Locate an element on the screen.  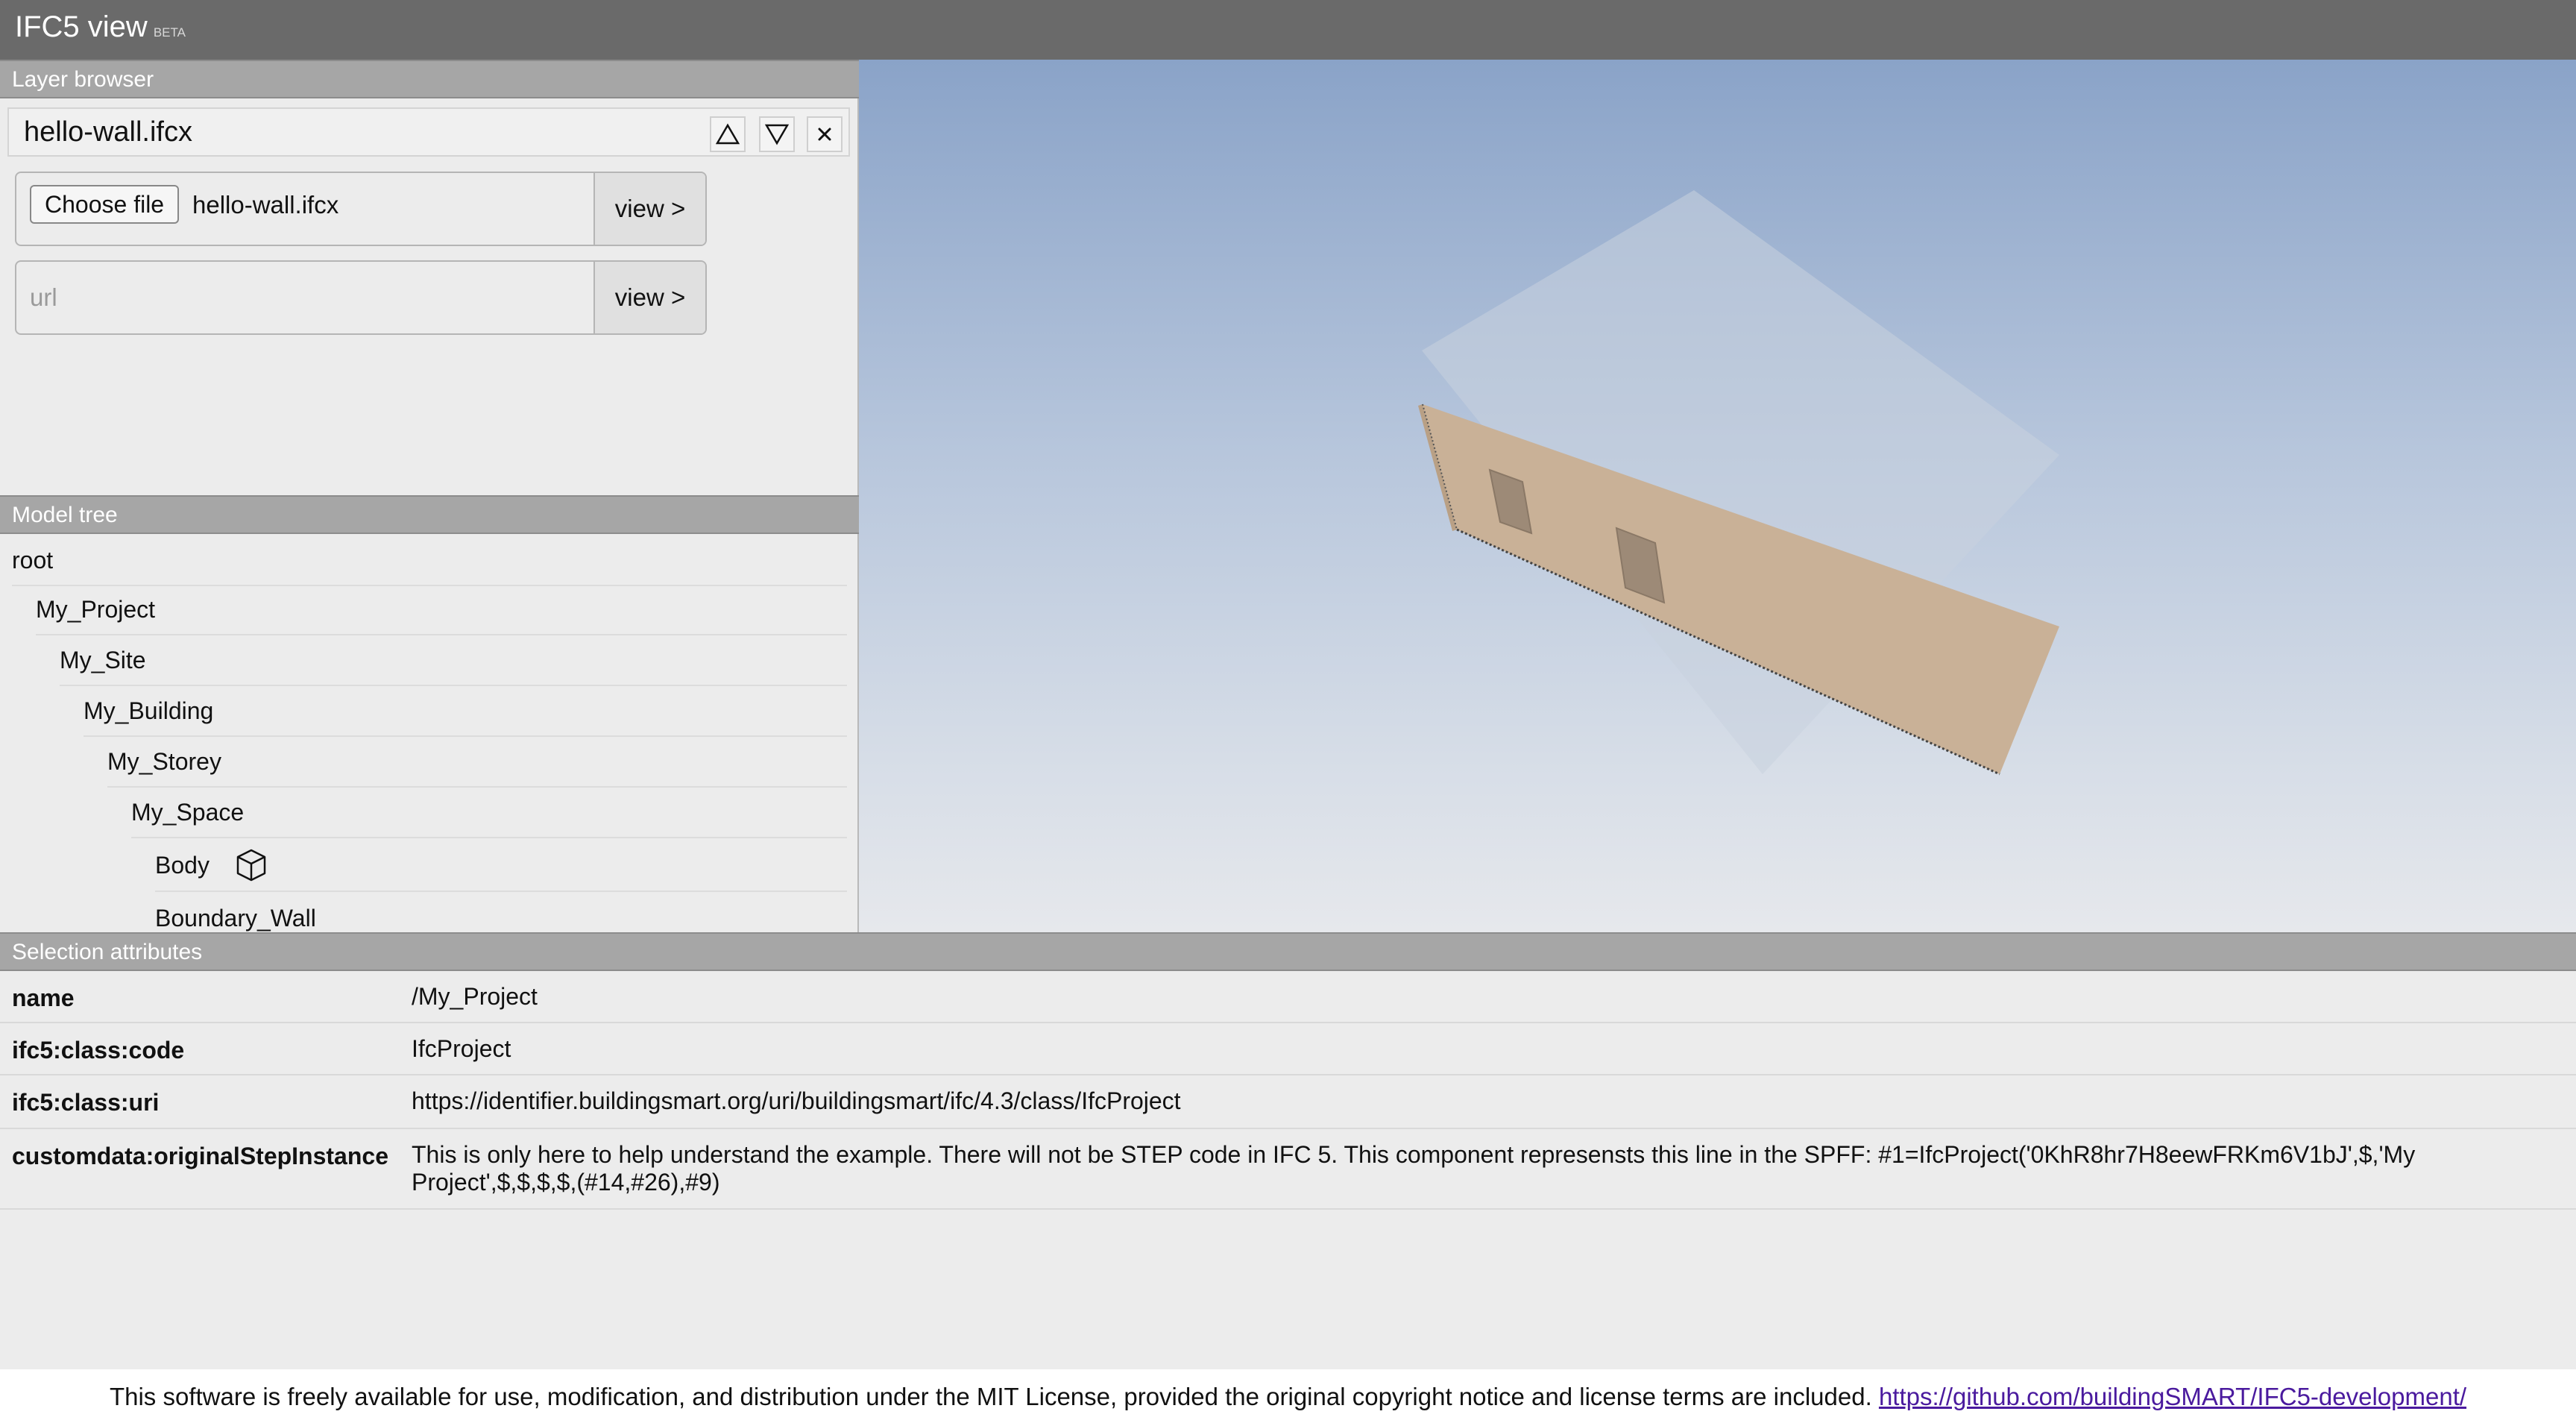
selected-file-name: hello-wall.ifcx is located at coordinates (265, 205).